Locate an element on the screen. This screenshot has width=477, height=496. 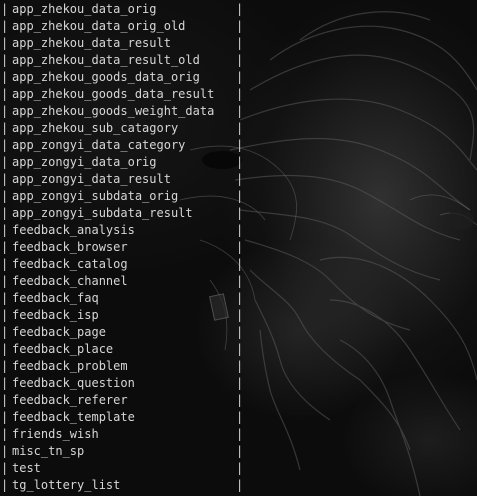
table-row: | app_zhekou_data_orig_old | is located at coordinates (238, 26).